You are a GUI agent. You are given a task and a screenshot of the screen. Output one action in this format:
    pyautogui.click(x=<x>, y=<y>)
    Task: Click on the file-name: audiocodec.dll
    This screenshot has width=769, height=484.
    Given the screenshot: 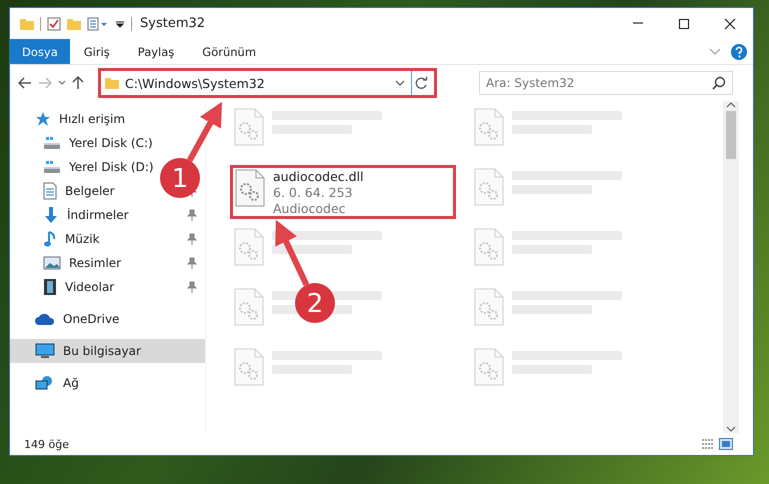 What is the action you would take?
    pyautogui.click(x=318, y=177)
    